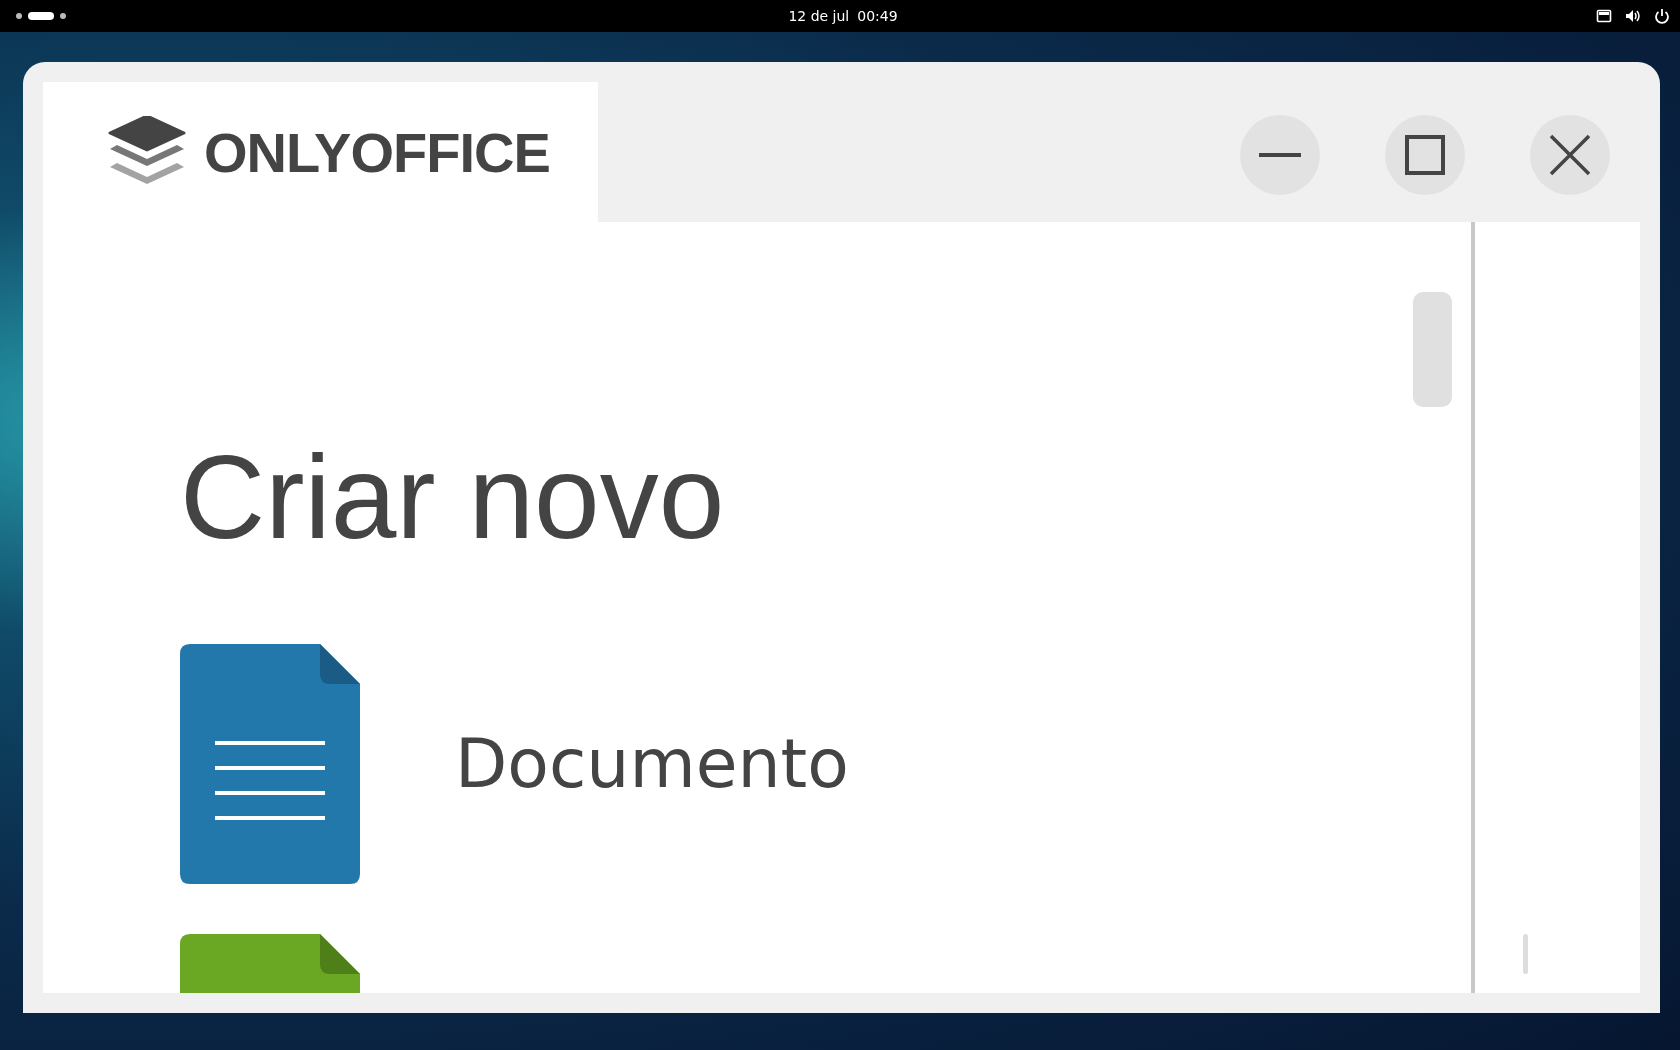 The height and width of the screenshot is (1050, 1680). I want to click on volume-icon, so click(1633, 16).